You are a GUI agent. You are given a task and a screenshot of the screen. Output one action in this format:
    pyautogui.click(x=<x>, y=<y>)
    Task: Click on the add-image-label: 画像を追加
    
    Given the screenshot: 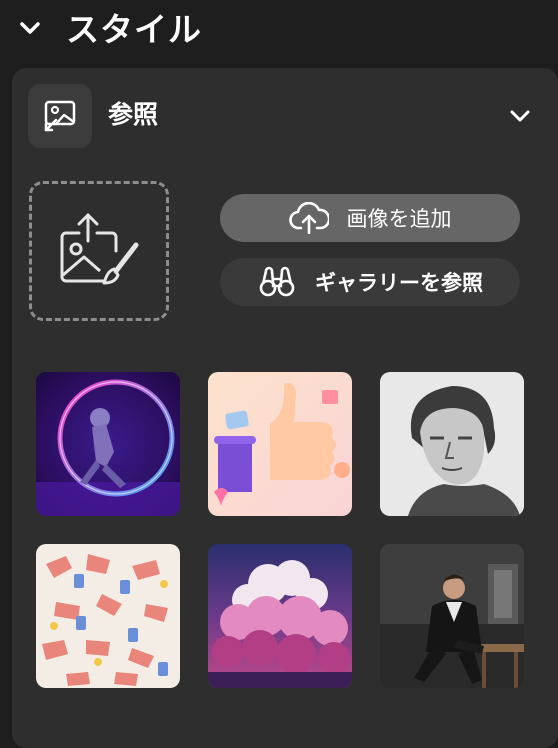 What is the action you would take?
    pyautogui.click(x=399, y=219)
    